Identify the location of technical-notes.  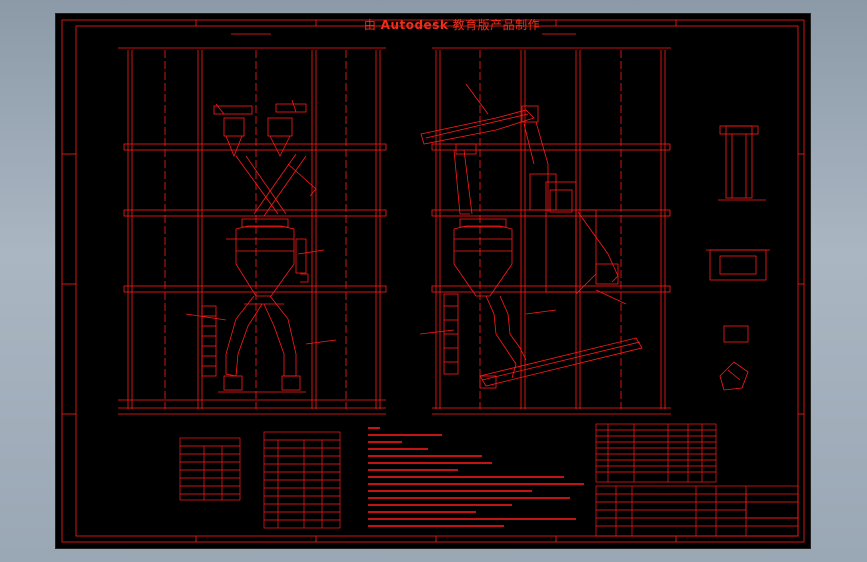
(476, 477).